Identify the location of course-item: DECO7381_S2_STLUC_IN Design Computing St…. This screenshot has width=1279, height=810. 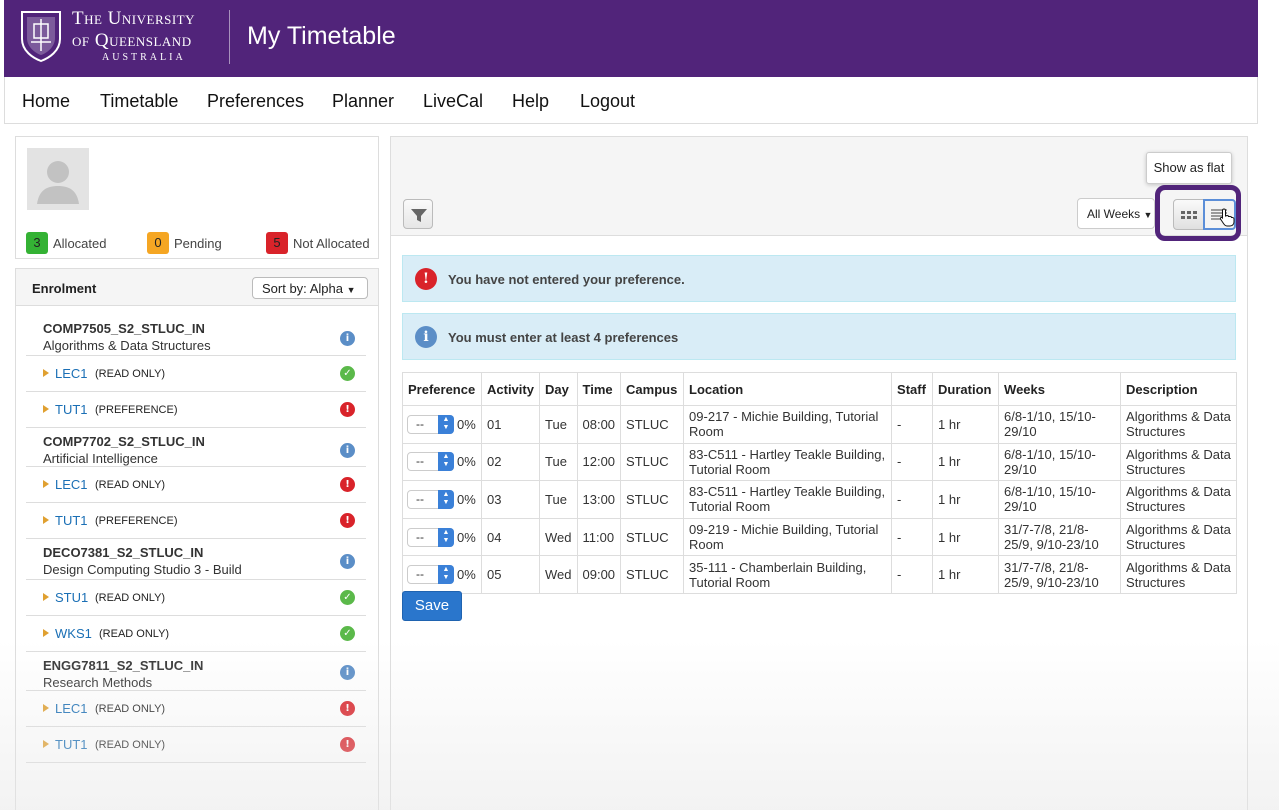
(196, 559).